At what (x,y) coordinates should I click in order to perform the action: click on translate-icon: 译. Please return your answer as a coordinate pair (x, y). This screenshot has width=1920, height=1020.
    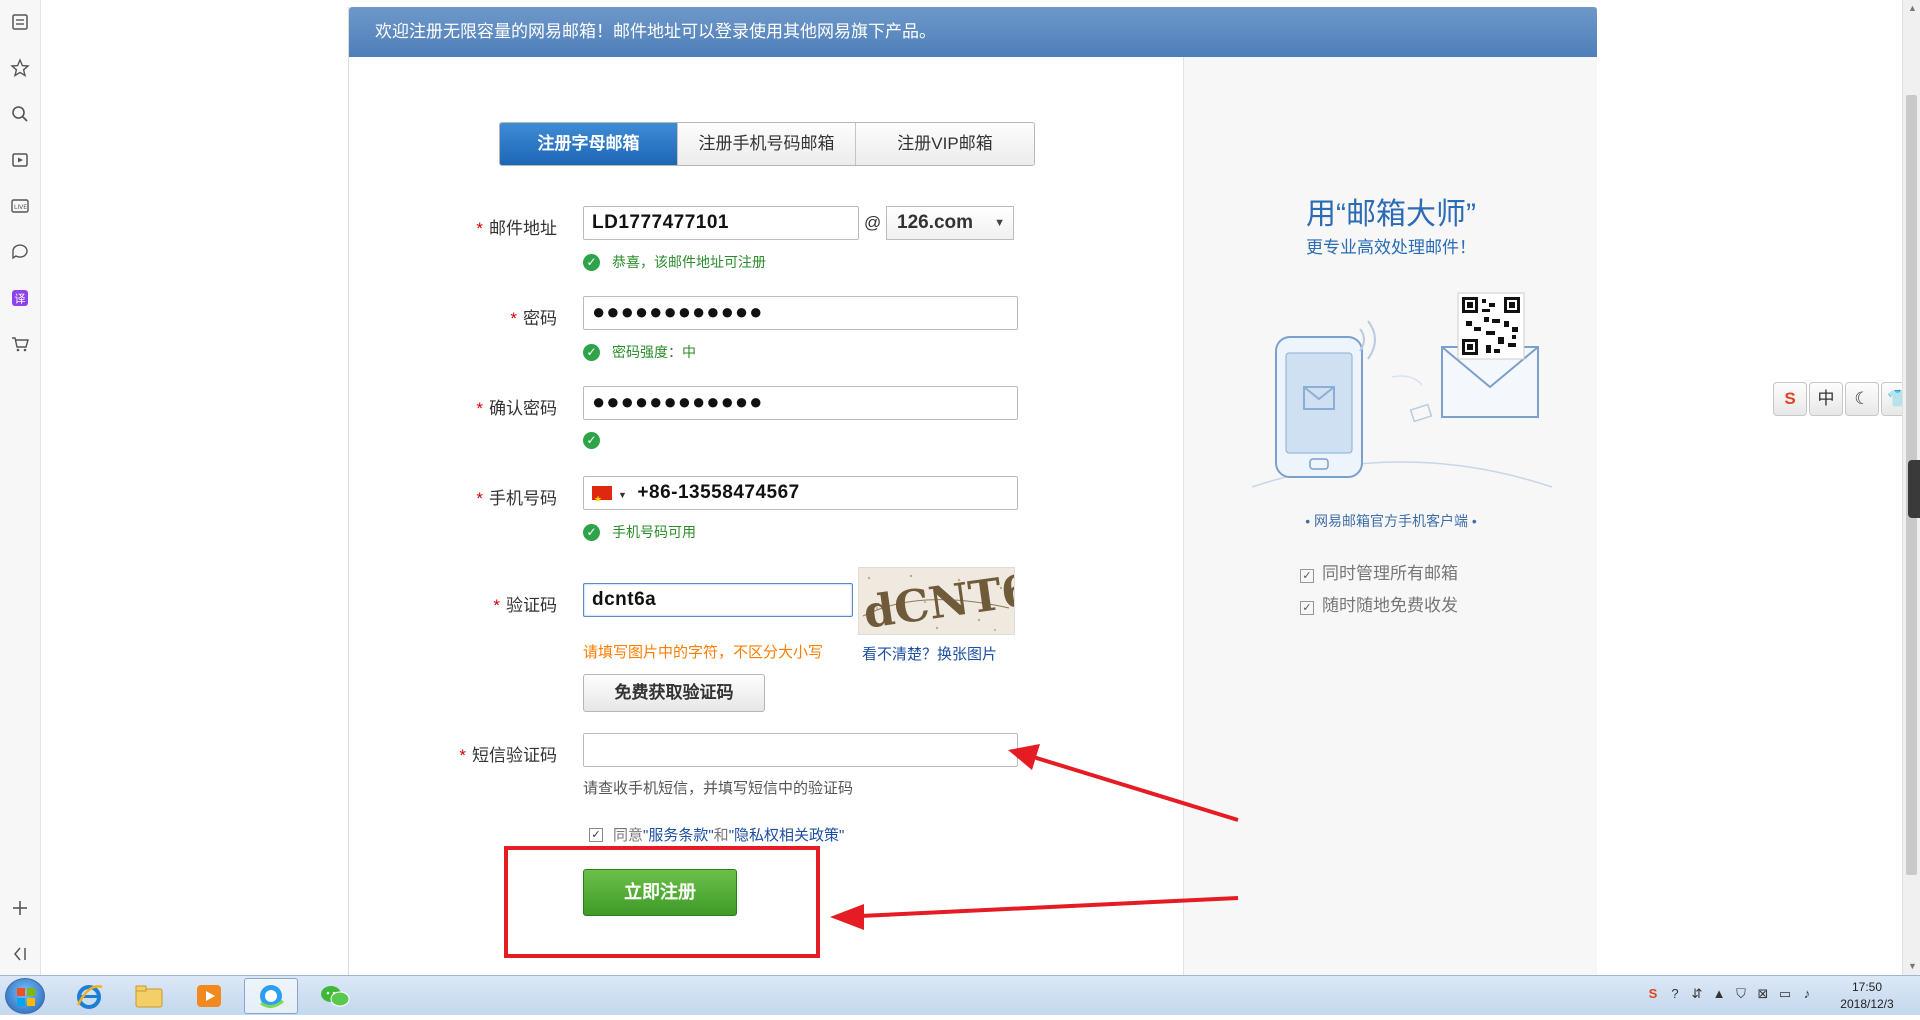
    Looking at the image, I should click on (20, 298).